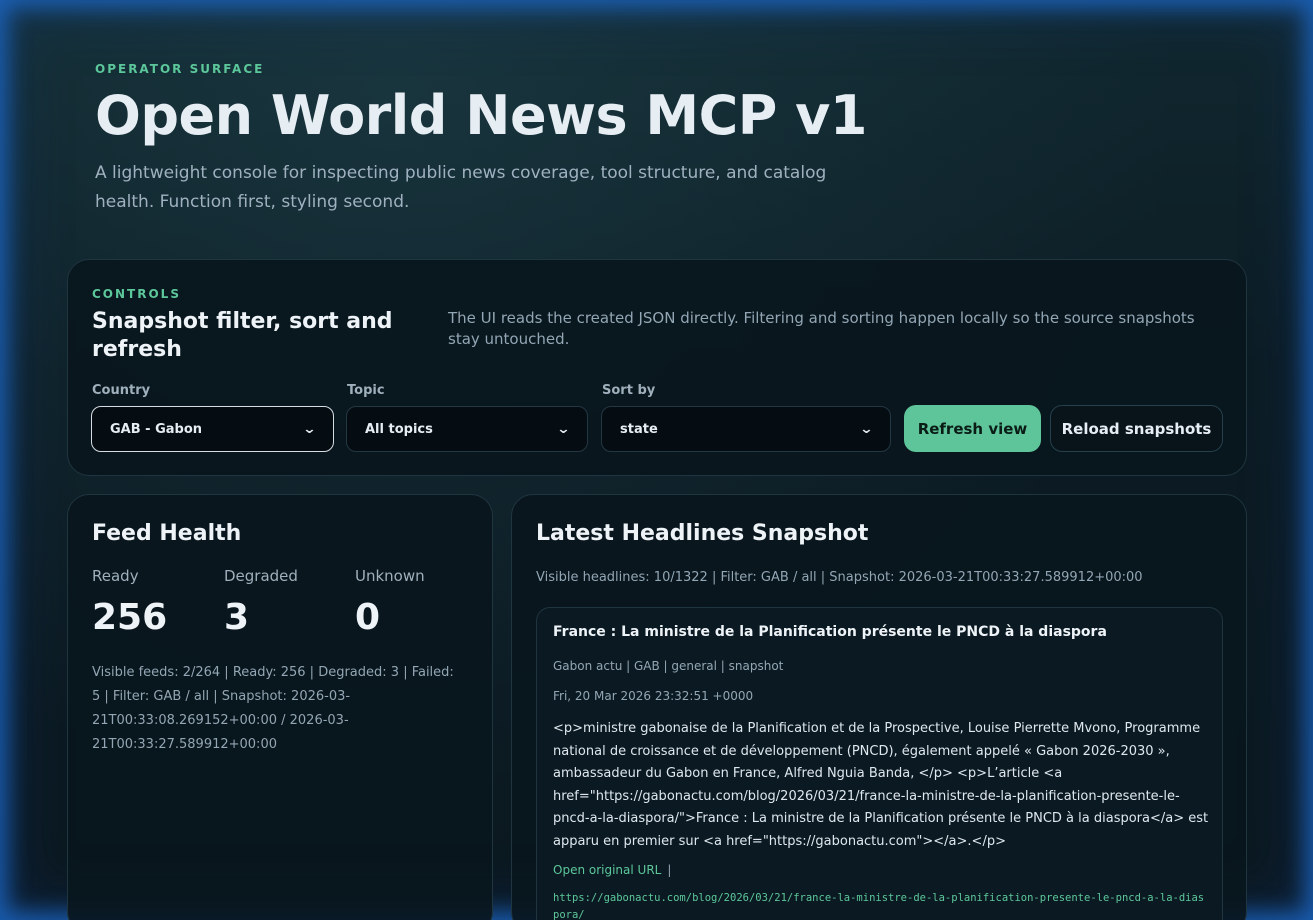  What do you see at coordinates (1136, 428) in the screenshot?
I see `reload-snapshots-button: Reload snapshots` at bounding box center [1136, 428].